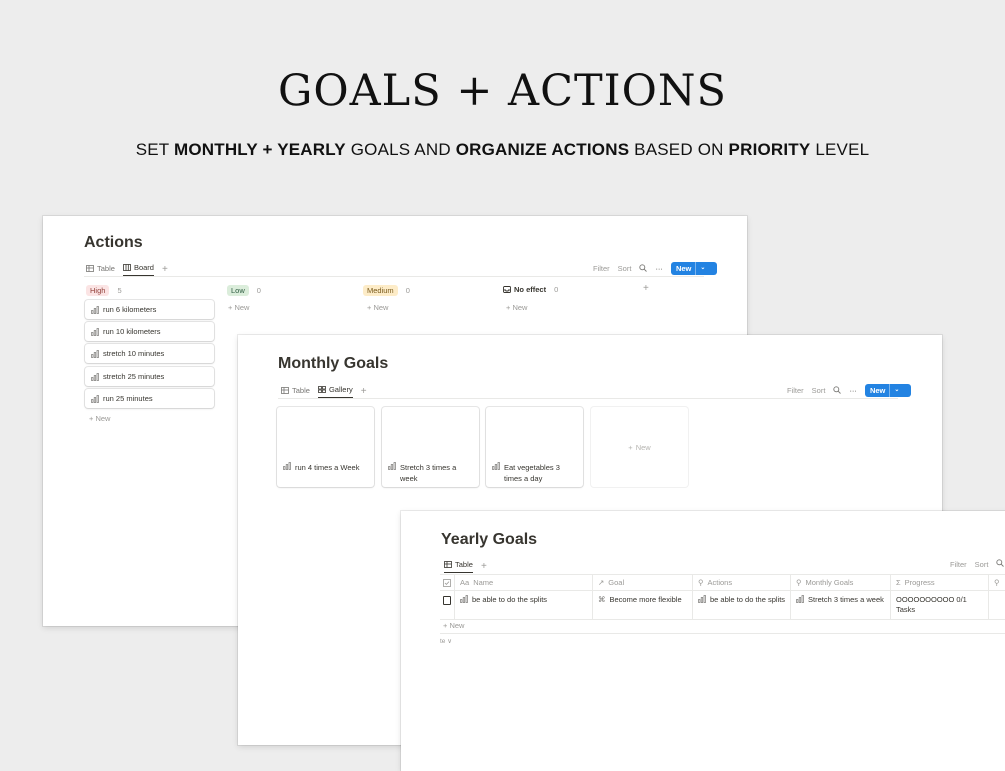 This screenshot has height=771, width=1005. I want to click on column-header-monthly-goals: ⚲ Monthly Goals, so click(841, 582).